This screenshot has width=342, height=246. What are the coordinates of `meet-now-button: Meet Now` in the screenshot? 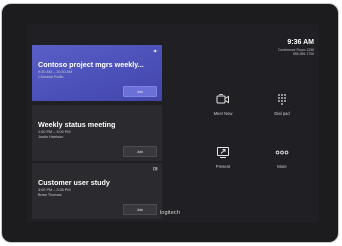 It's located at (223, 104).